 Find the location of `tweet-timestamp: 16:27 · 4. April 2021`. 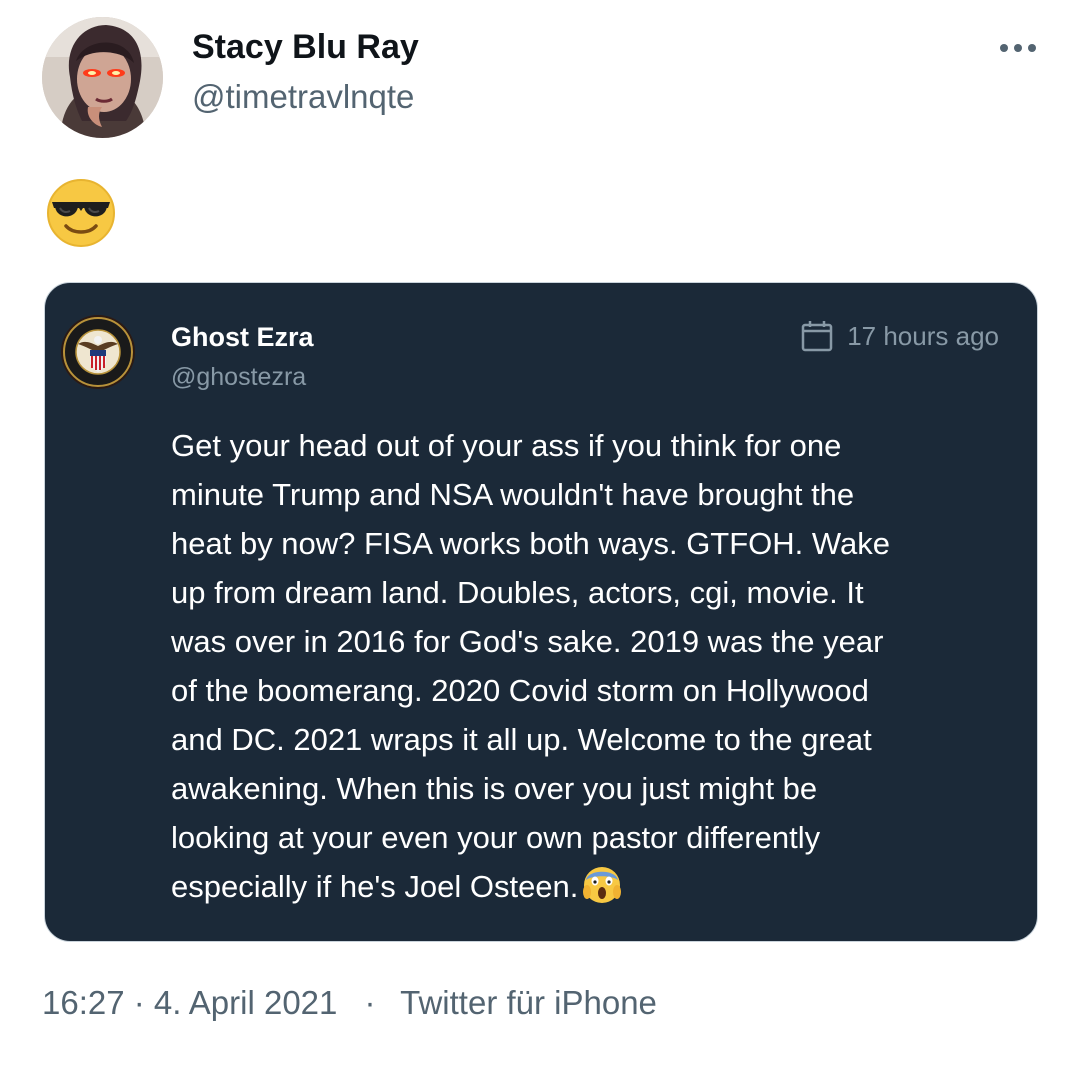

tweet-timestamp: 16:27 · 4. April 2021 is located at coordinates (189, 1002).